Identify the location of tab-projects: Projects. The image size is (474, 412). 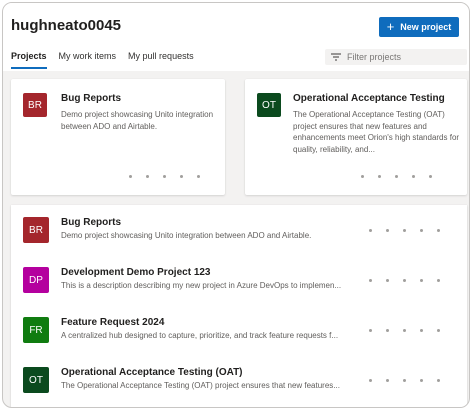
(29, 60).